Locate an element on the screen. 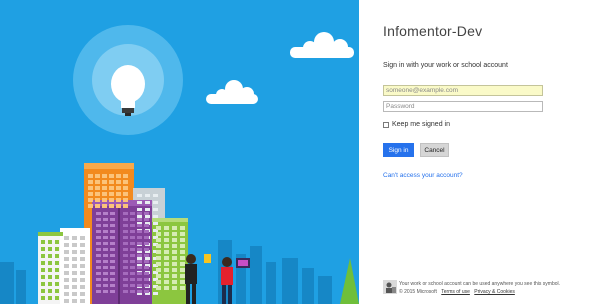 This screenshot has height=304, width=590. lightbulb-icon is located at coordinates (128, 80).